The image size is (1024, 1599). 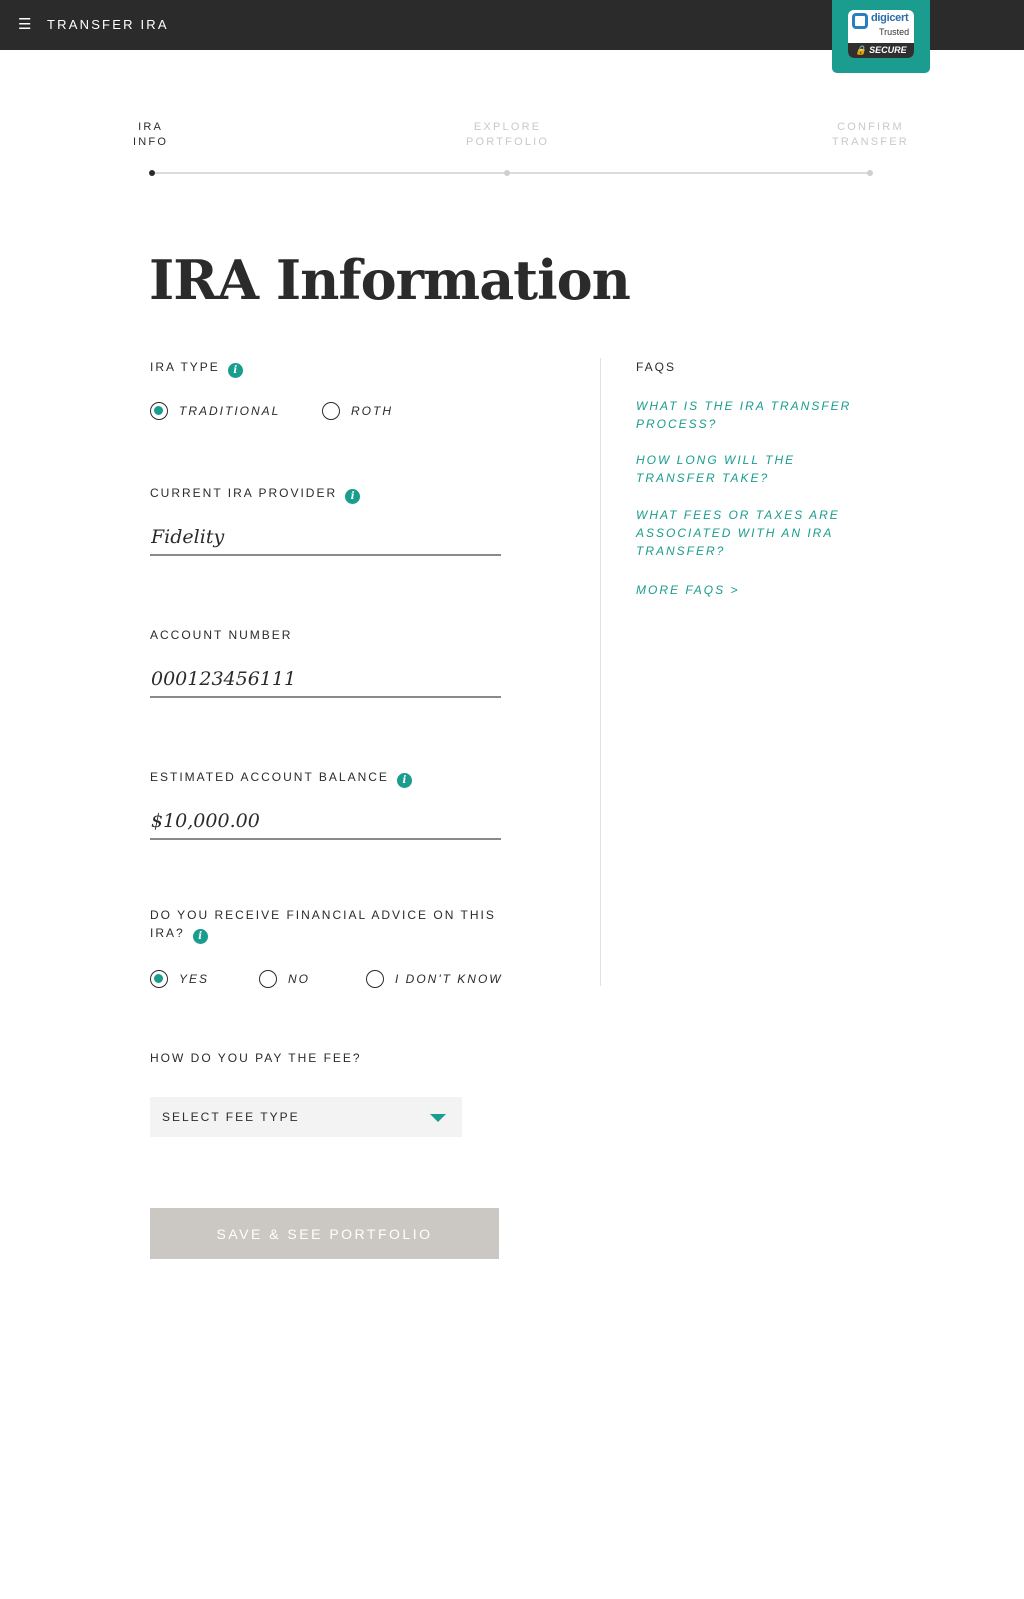 I want to click on balance-label-text: ESTIMATED ACCOUNT BALANCE, so click(x=269, y=777).